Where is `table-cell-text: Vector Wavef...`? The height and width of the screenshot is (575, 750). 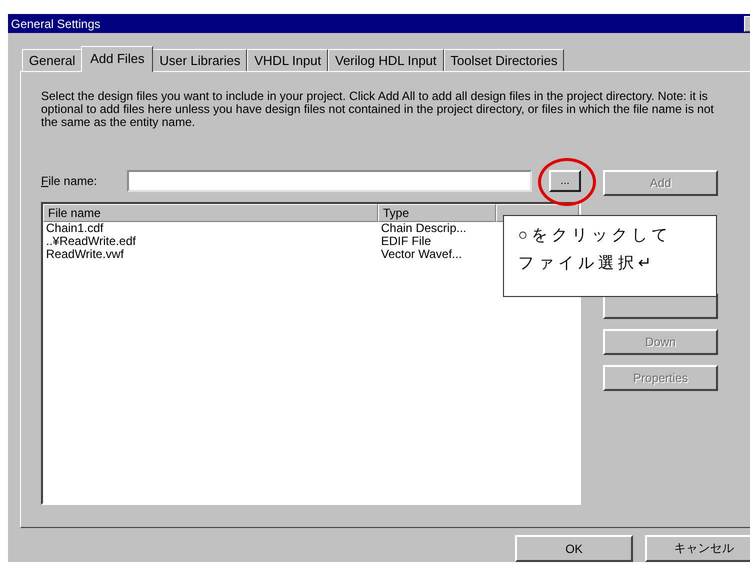 table-cell-text: Vector Wavef... is located at coordinates (421, 254).